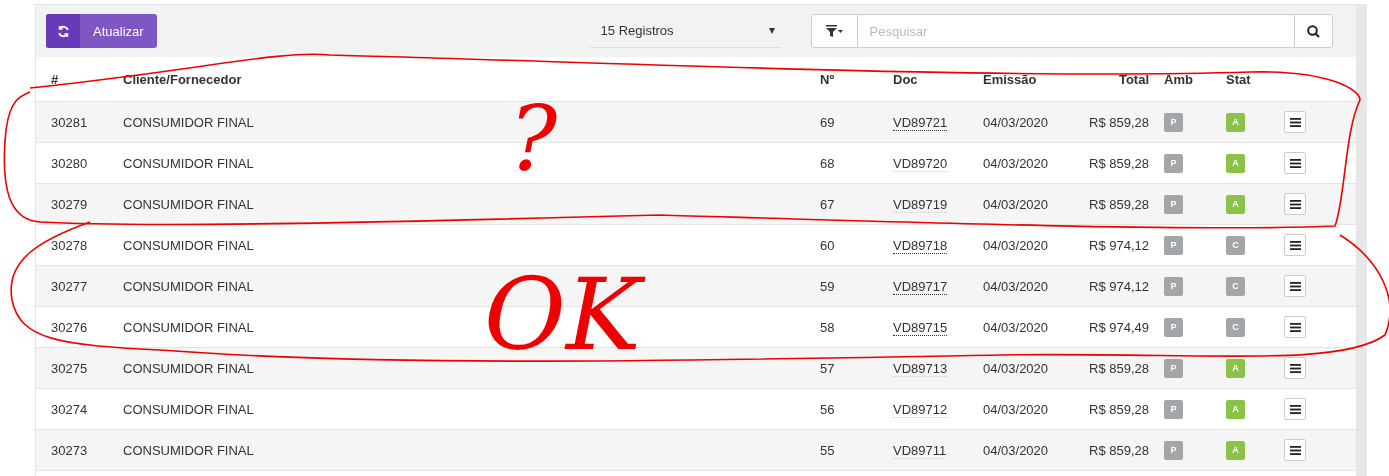 The height and width of the screenshot is (476, 1389). I want to click on doc-link: VD89720, so click(920, 164).